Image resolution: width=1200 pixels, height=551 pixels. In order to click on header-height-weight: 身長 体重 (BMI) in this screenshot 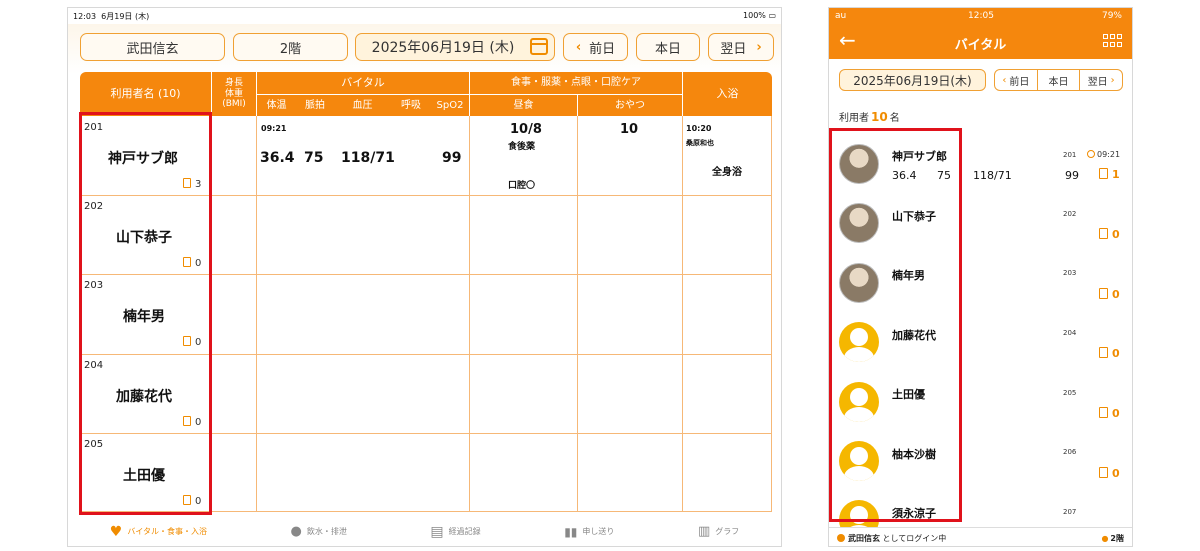, I will do `click(234, 94)`.